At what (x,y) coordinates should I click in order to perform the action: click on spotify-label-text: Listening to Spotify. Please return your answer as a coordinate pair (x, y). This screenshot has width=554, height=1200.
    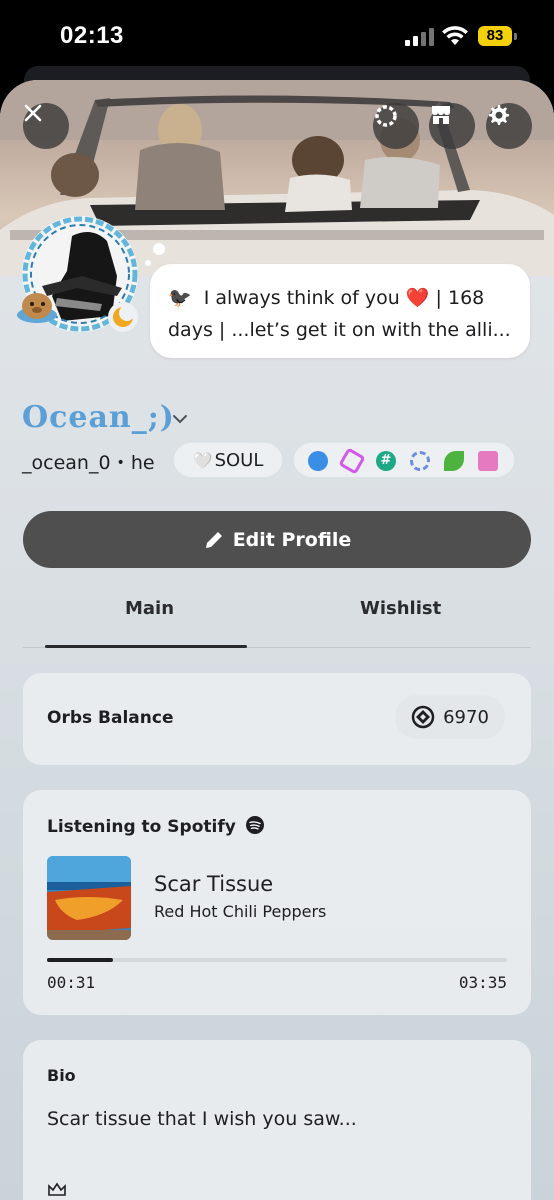
    Looking at the image, I should click on (141, 827).